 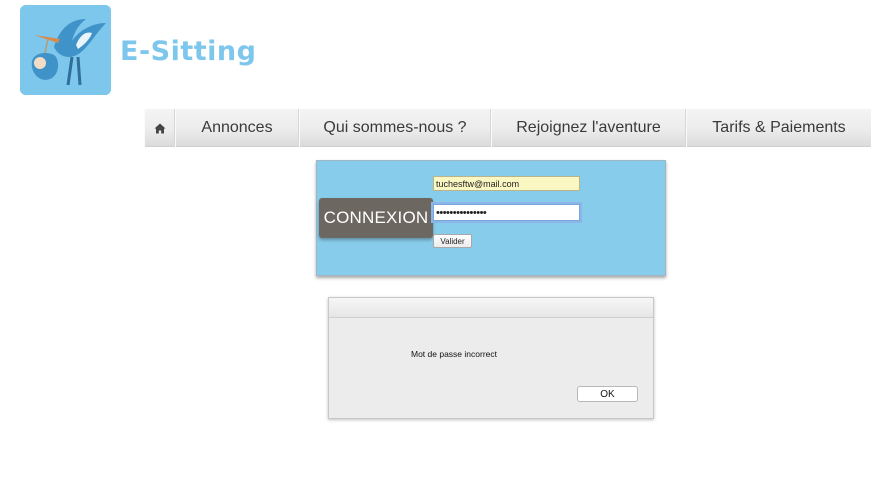 What do you see at coordinates (491, 308) in the screenshot?
I see `dialog-titlebar` at bounding box center [491, 308].